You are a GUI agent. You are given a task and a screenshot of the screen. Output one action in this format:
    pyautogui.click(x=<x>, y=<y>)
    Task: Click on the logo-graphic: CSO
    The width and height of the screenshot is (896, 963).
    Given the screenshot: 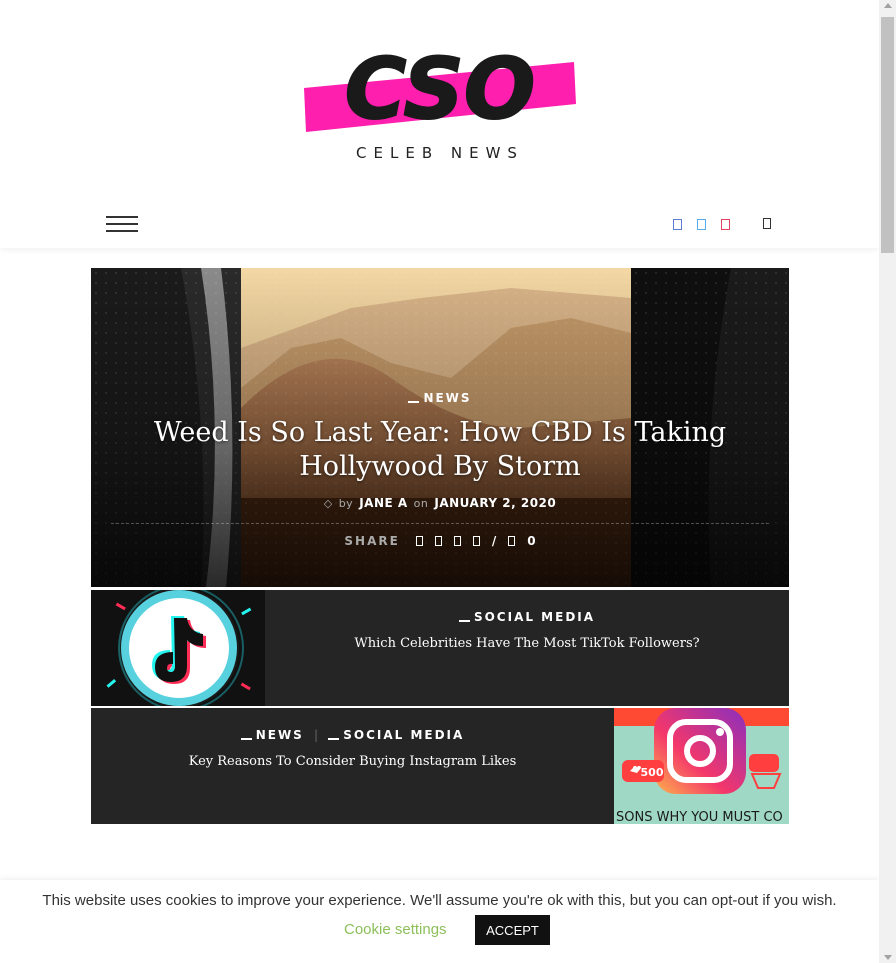 What is the action you would take?
    pyautogui.click(x=440, y=89)
    